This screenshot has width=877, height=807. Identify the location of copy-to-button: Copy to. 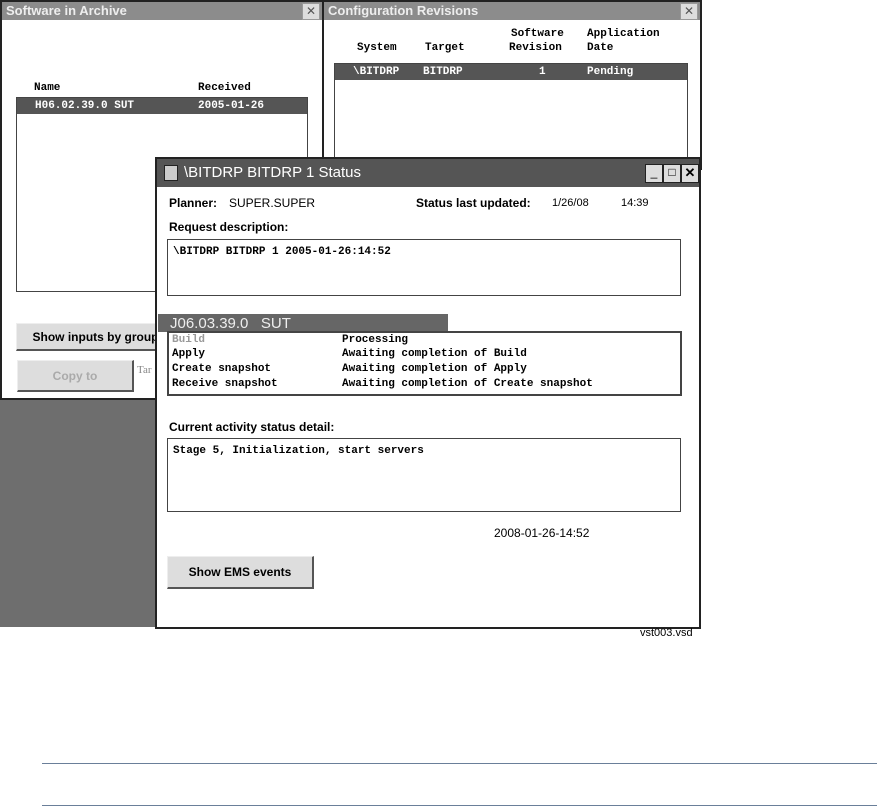
(75, 376).